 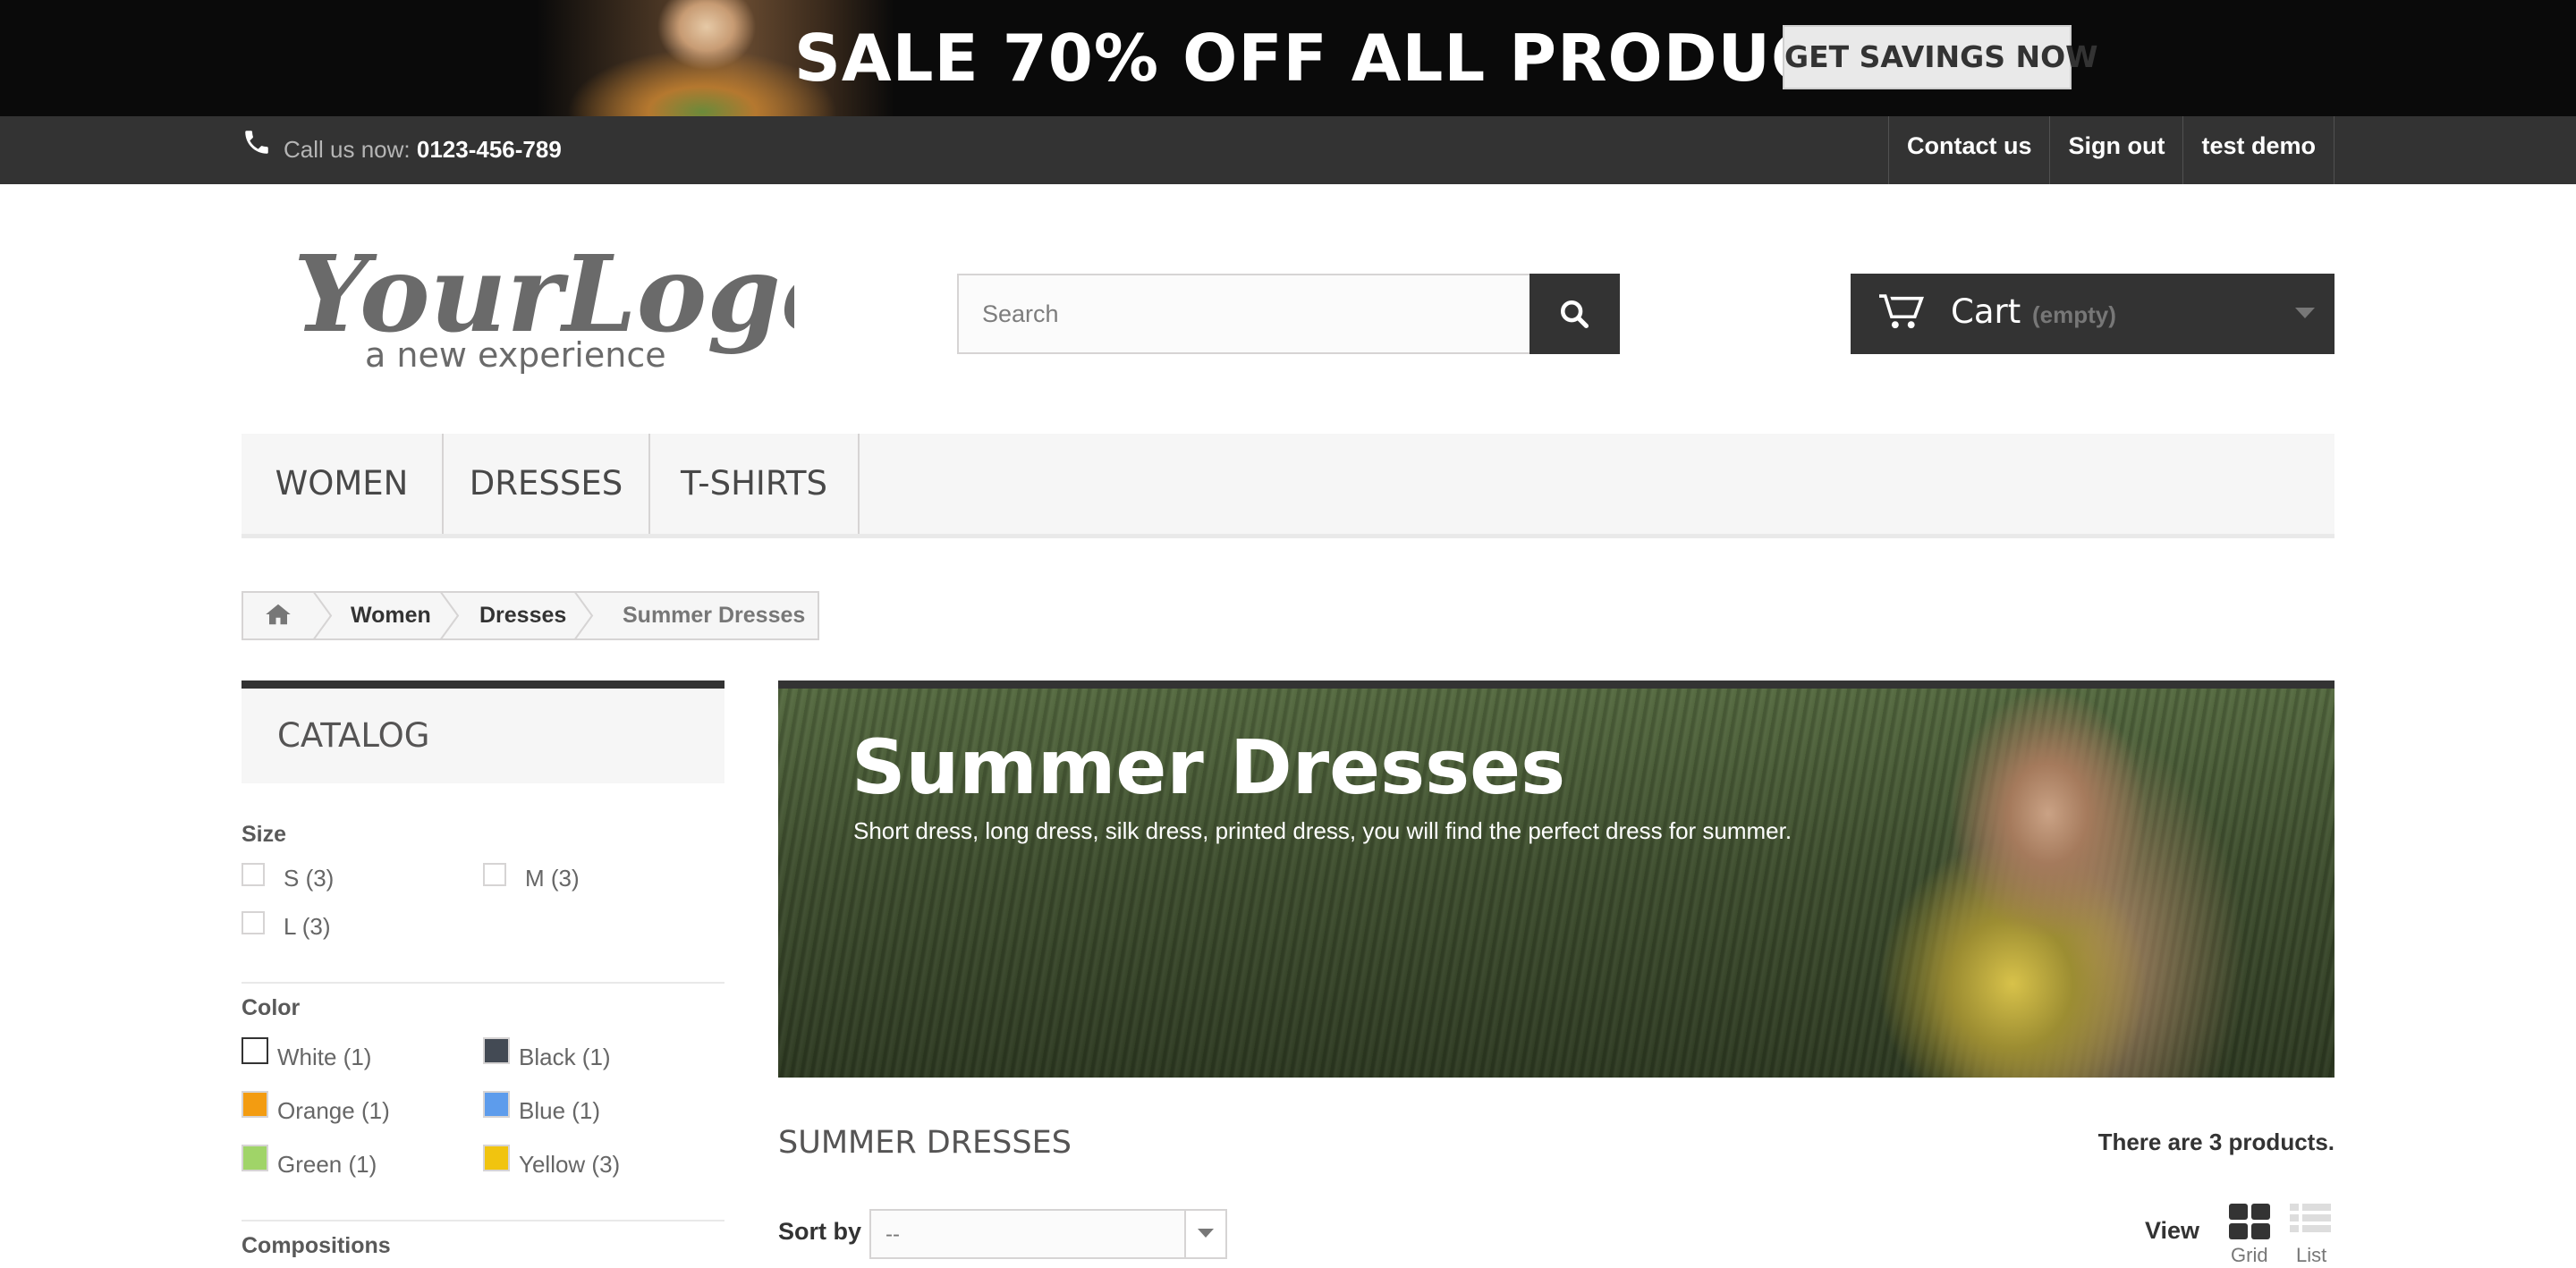 What do you see at coordinates (255, 1158) in the screenshot?
I see `color-green-swatch` at bounding box center [255, 1158].